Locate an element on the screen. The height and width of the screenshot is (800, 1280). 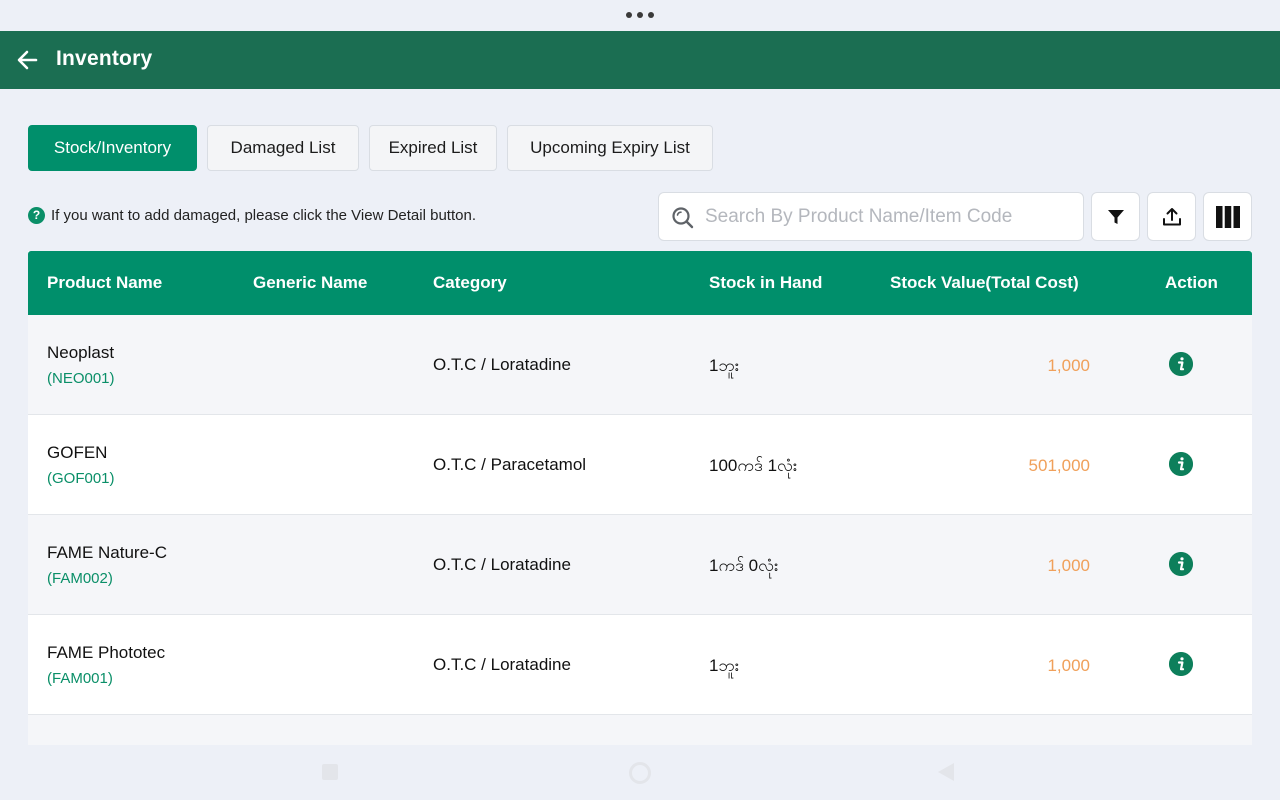
stock-in-hand: 1ကဒ် 0လုံး is located at coordinates (744, 565).